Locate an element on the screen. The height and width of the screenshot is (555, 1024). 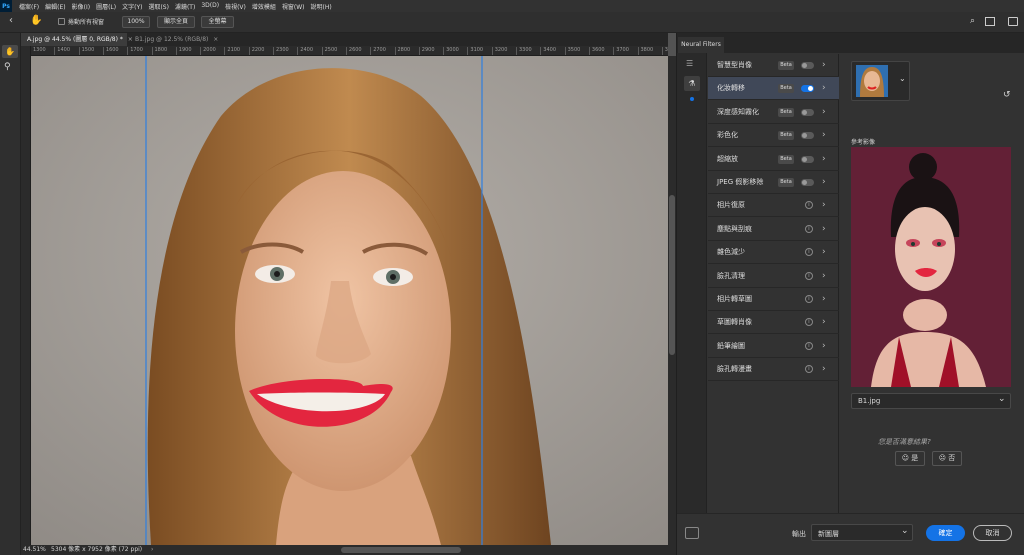
filter-row: 鉛筆繪圖 i › is located at coordinates (773, 346).